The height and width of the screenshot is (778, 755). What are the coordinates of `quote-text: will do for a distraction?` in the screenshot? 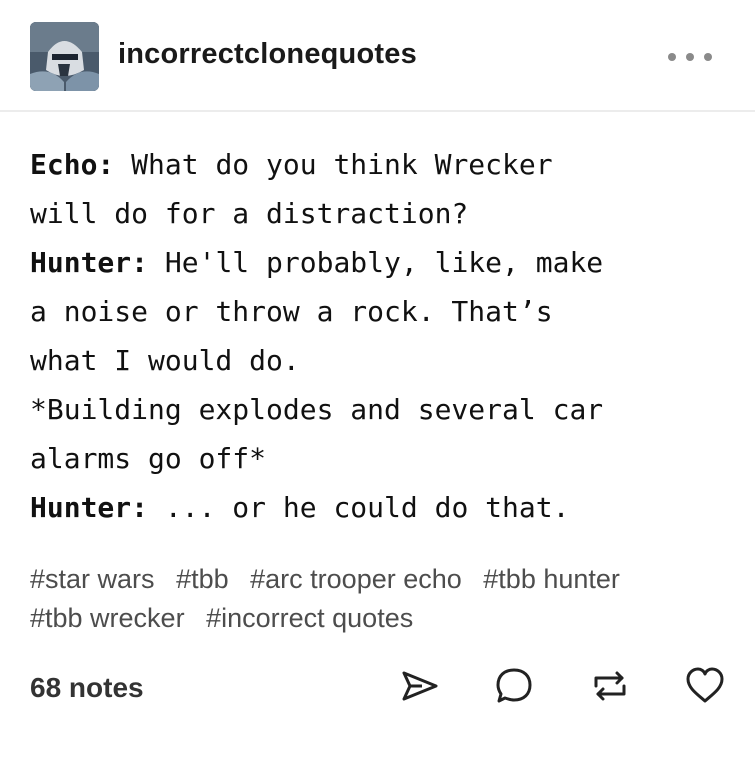 It's located at (249, 213).